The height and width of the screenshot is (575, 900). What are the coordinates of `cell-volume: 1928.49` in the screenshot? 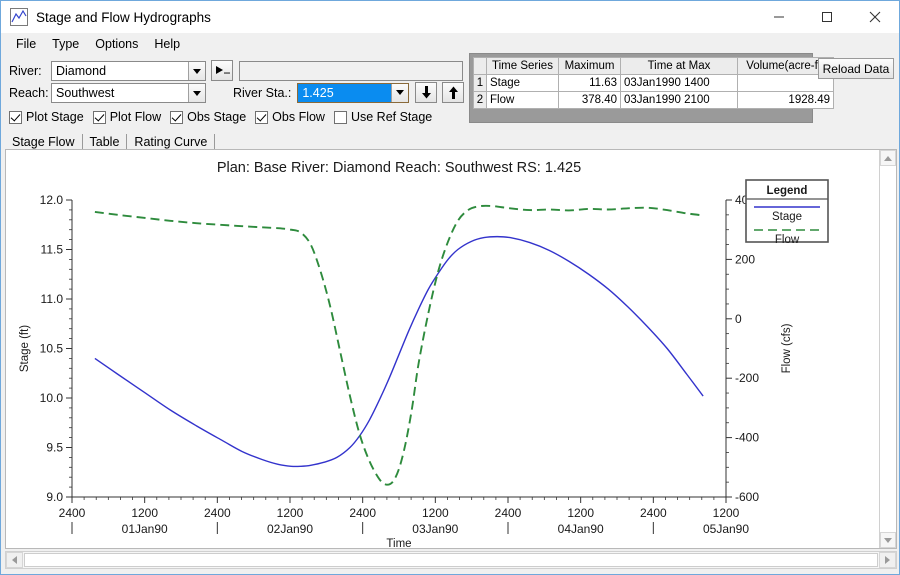 It's located at (785, 100).